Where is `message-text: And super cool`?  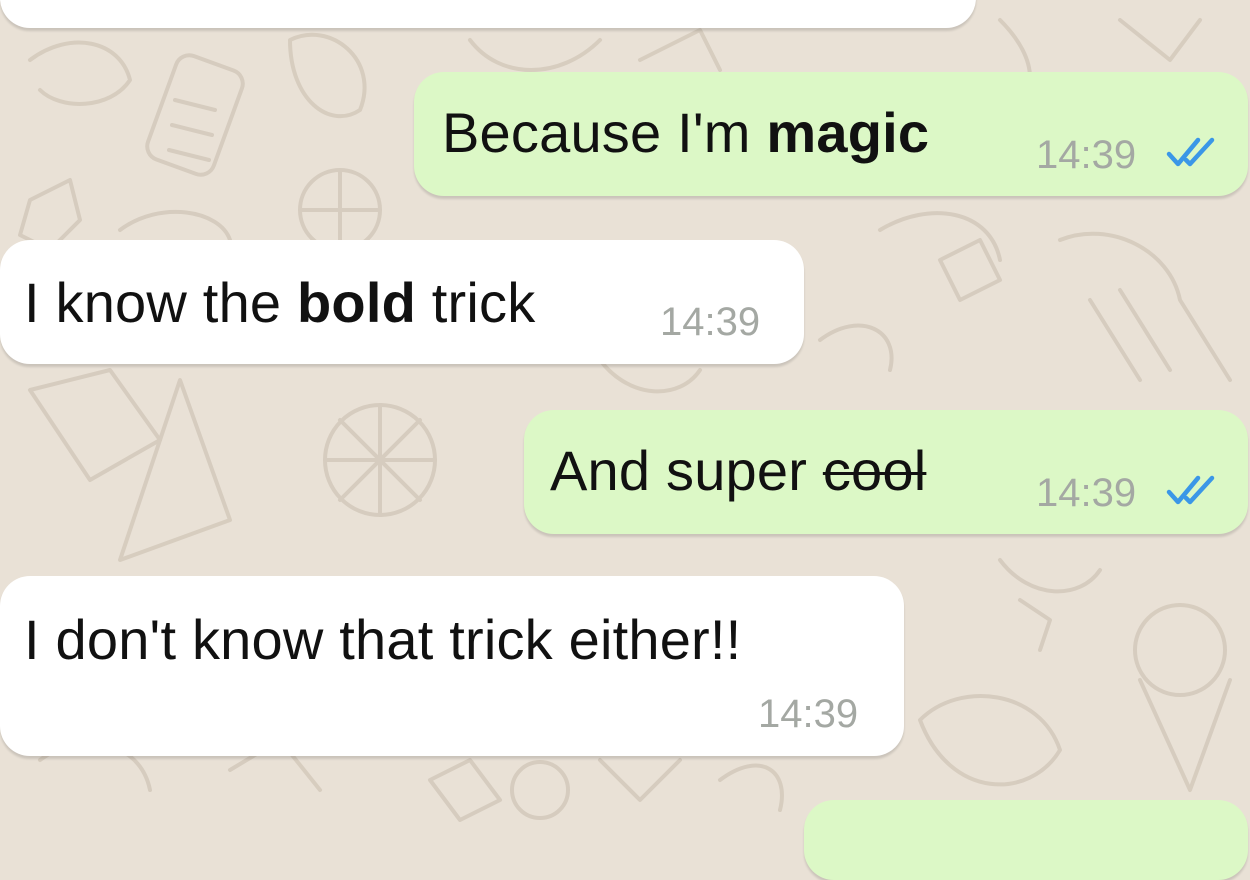 message-text: And super cool is located at coordinates (738, 471).